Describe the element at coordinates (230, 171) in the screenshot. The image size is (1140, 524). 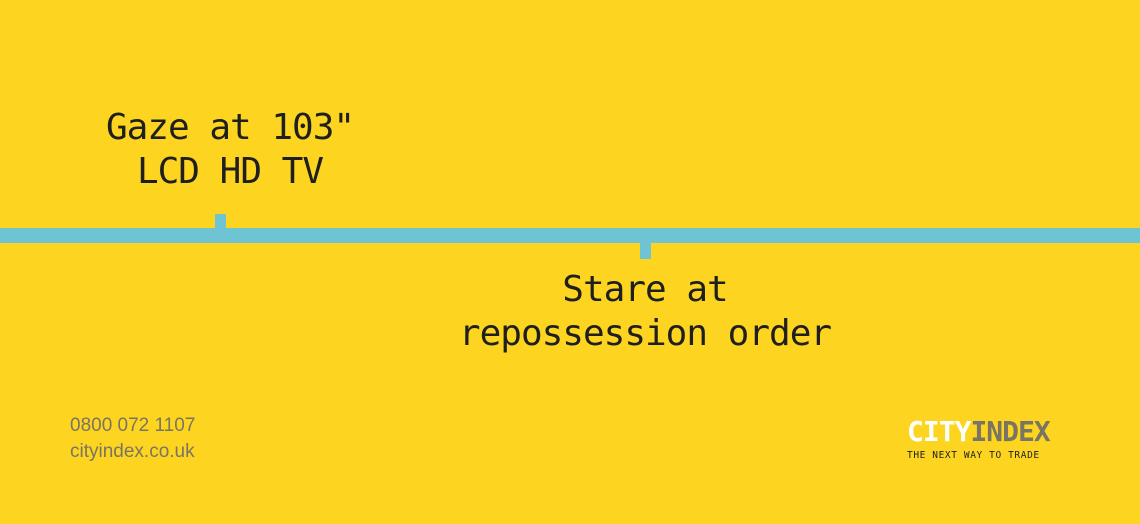
I see `caption-gaze-line2: LCD HD TV` at that location.